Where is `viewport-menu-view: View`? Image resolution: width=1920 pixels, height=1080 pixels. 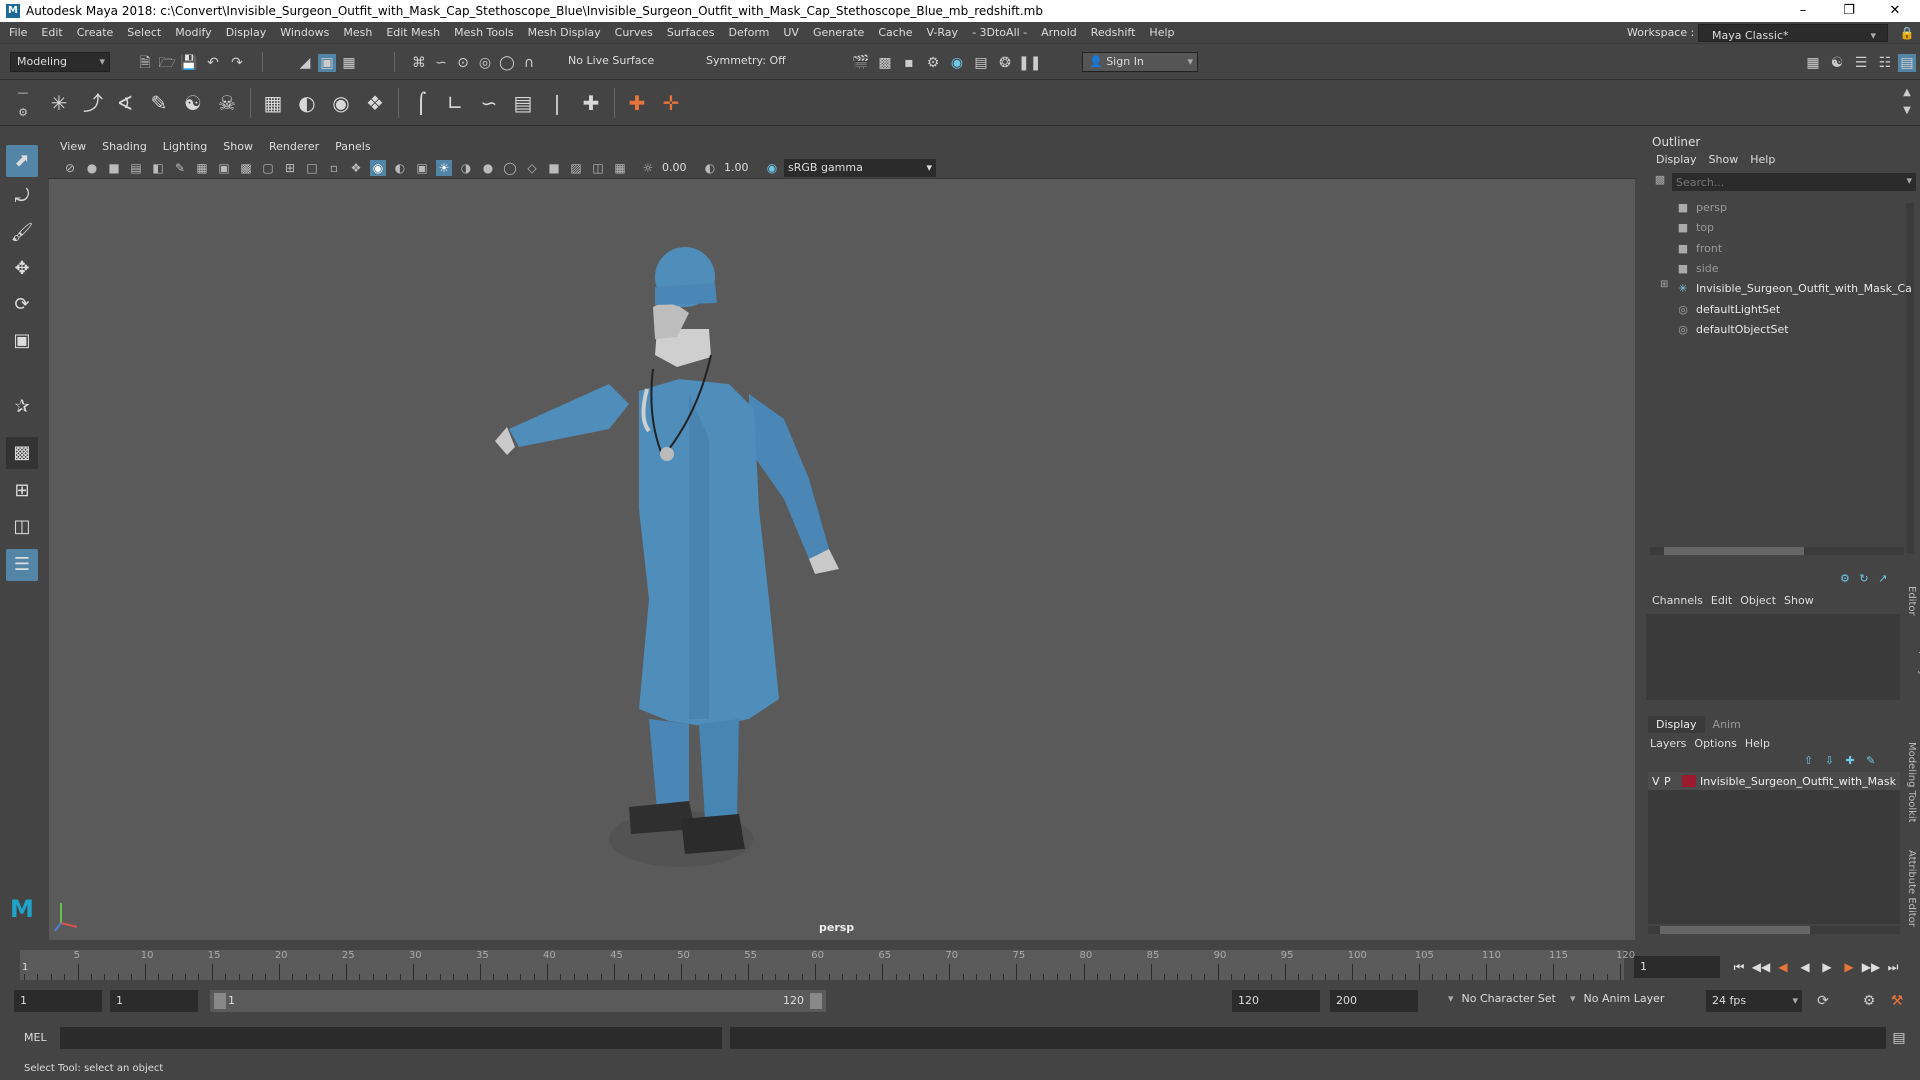
viewport-menu-view: View is located at coordinates (73, 147).